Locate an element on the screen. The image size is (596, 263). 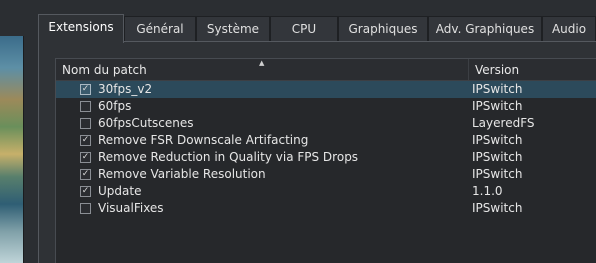
patch-name: VisualFixes is located at coordinates (131, 208).